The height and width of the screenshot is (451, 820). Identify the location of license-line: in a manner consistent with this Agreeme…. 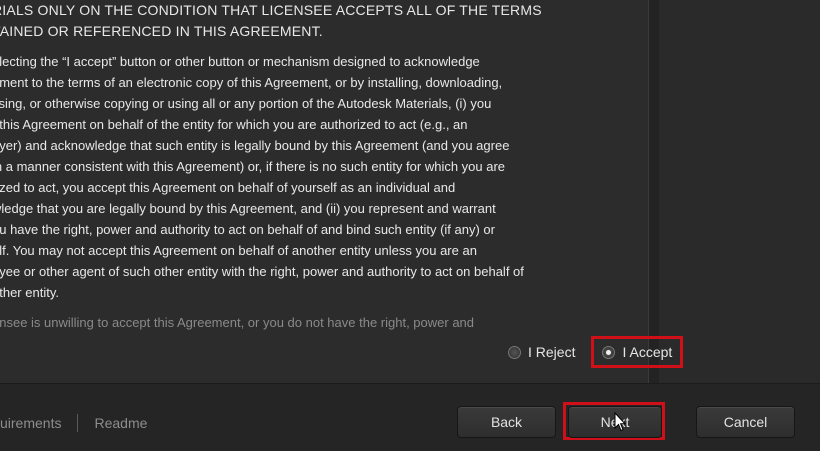
(253, 166).